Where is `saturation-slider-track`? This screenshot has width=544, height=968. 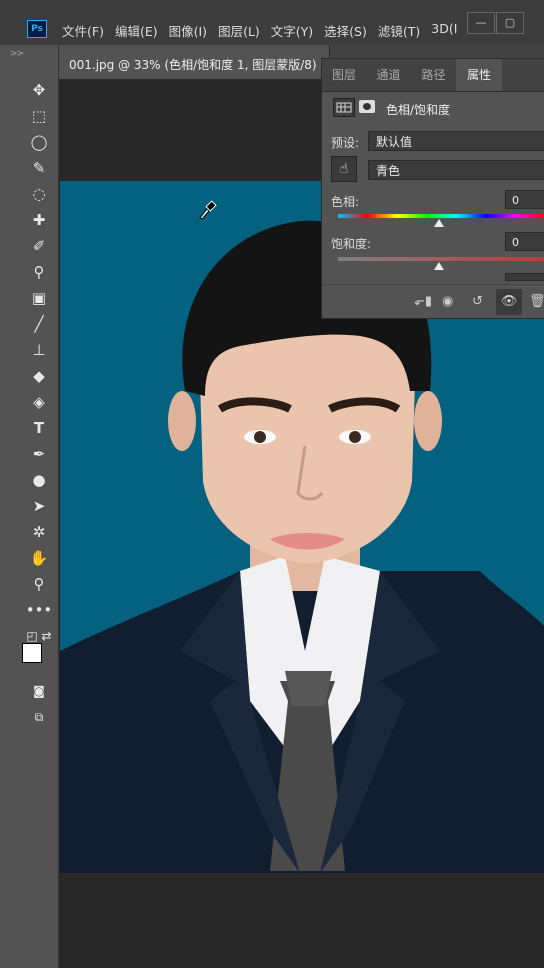
saturation-slider-track is located at coordinates (441, 259).